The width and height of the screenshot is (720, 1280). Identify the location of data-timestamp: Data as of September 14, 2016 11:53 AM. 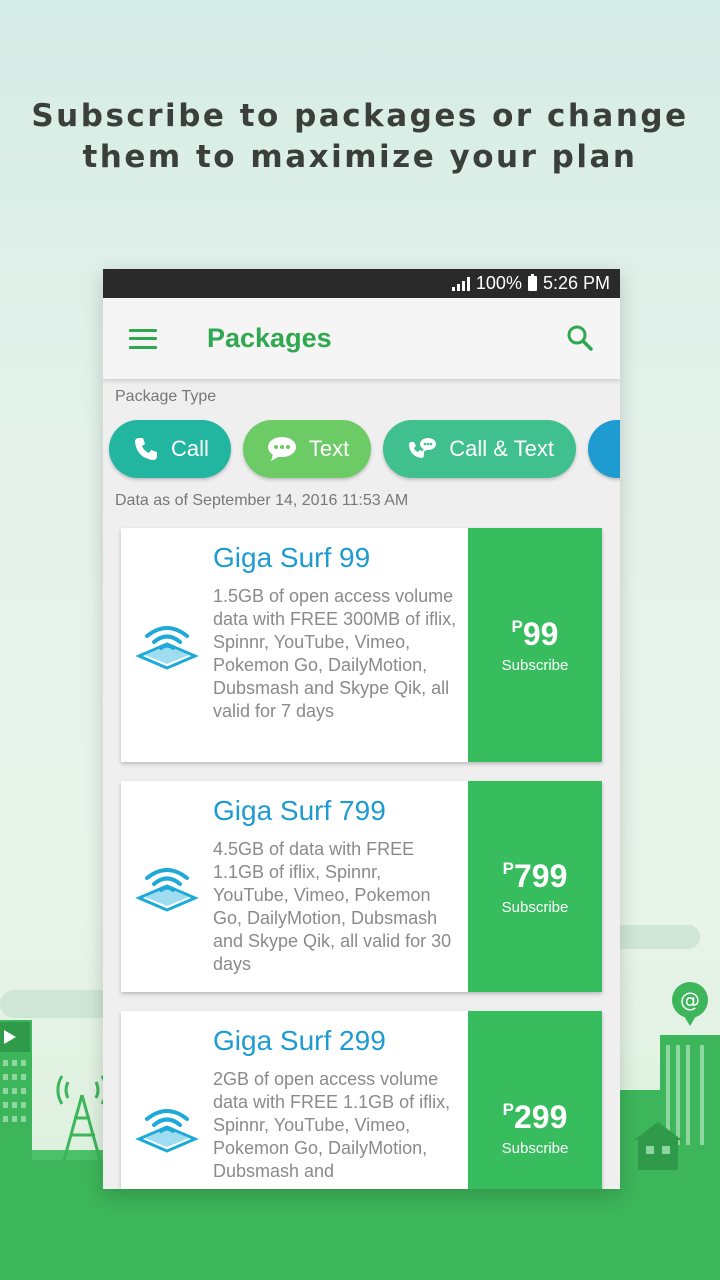
(262, 500).